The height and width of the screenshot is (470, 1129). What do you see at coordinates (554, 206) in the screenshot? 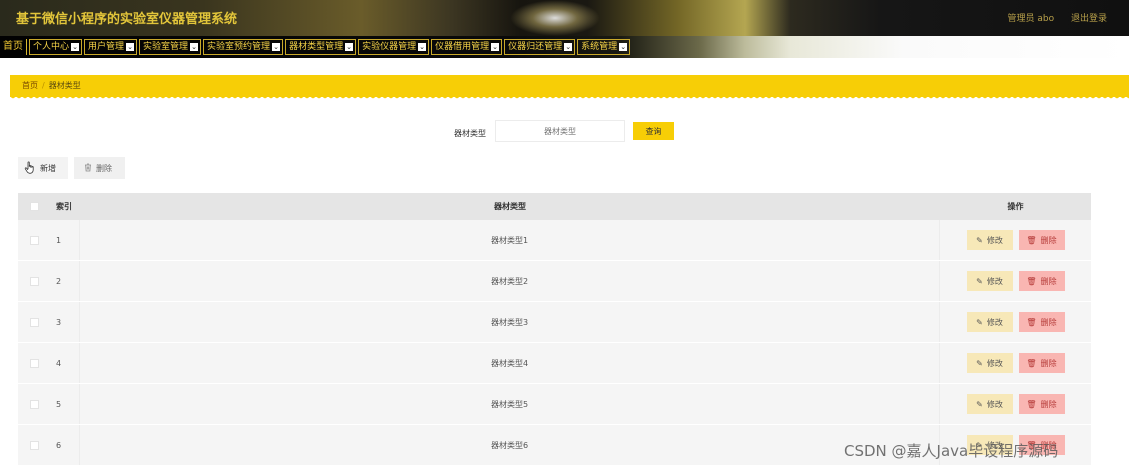
I see `table-header: 索引 器材类型 操作` at bounding box center [554, 206].